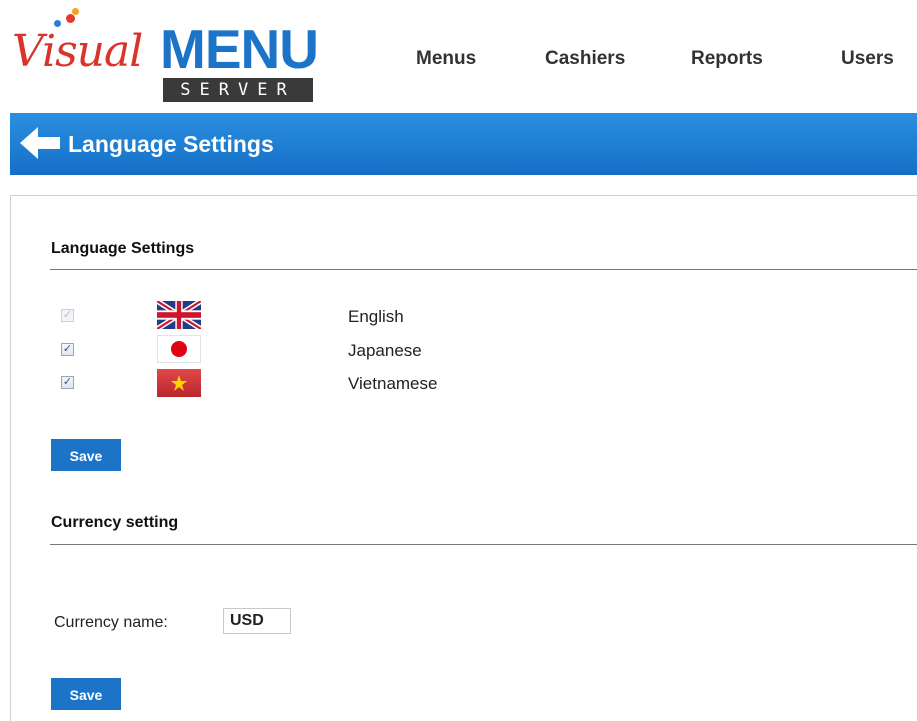 This screenshot has height=721, width=917. I want to click on currency-setting-heading: Currency setting, so click(115, 522).